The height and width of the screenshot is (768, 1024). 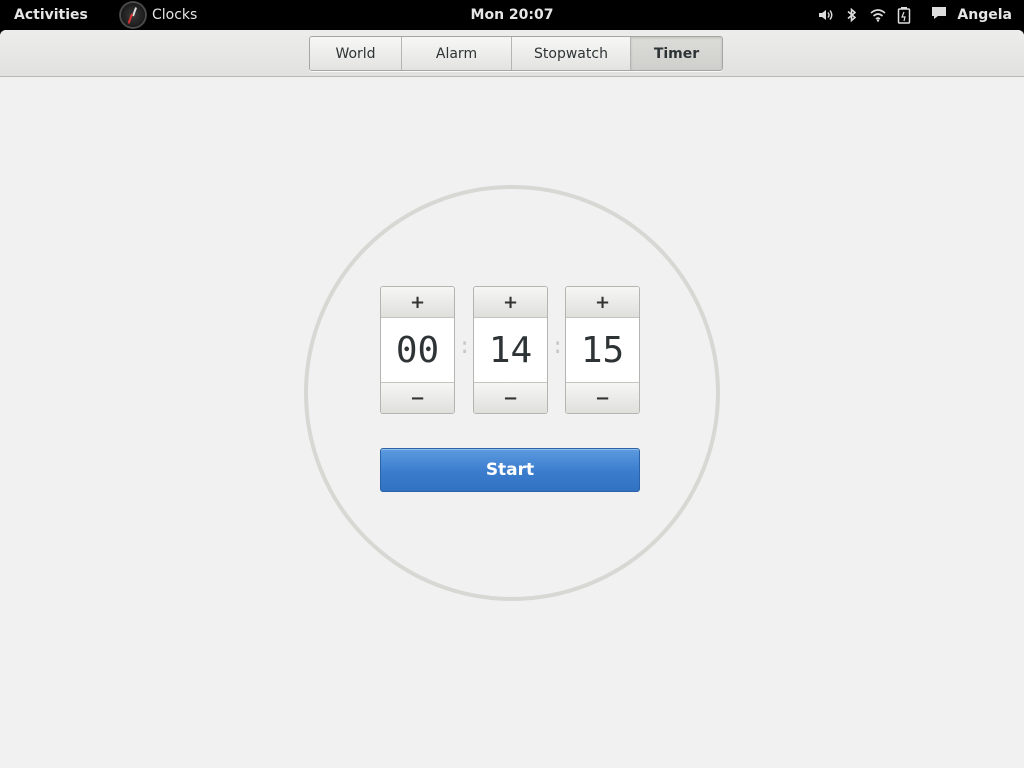 I want to click on volume-icon, so click(x=826, y=15).